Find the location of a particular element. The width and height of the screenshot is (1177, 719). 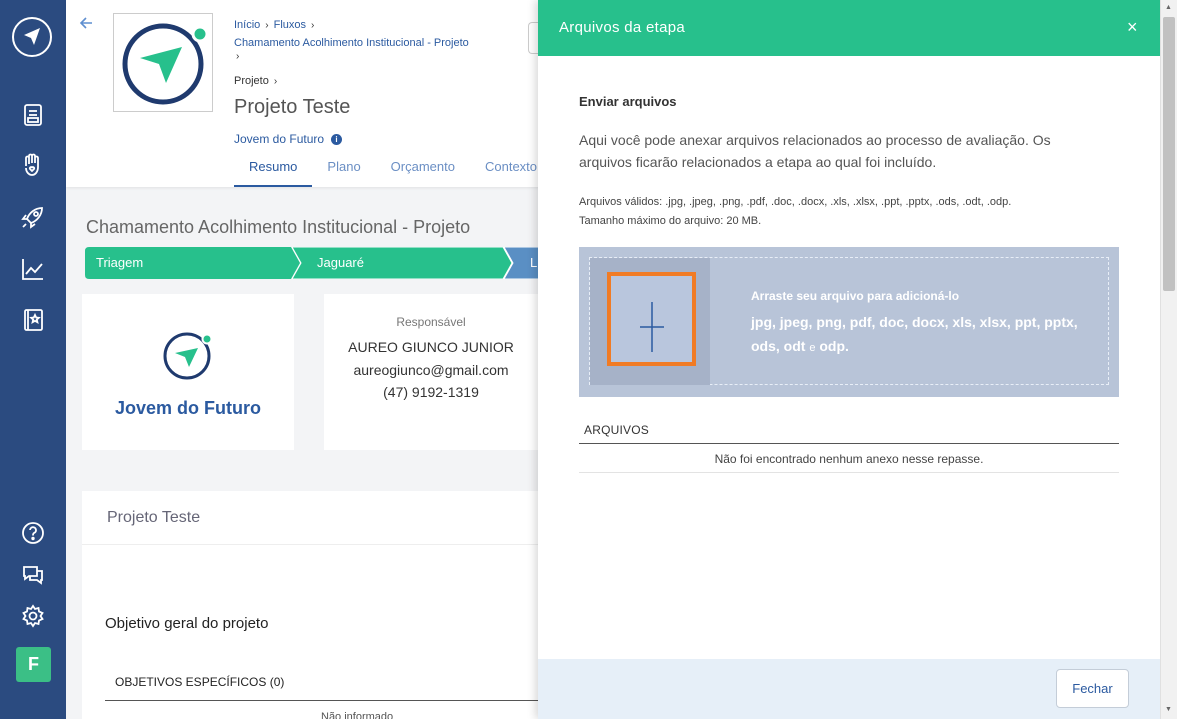

book-star-icon is located at coordinates (33, 320).